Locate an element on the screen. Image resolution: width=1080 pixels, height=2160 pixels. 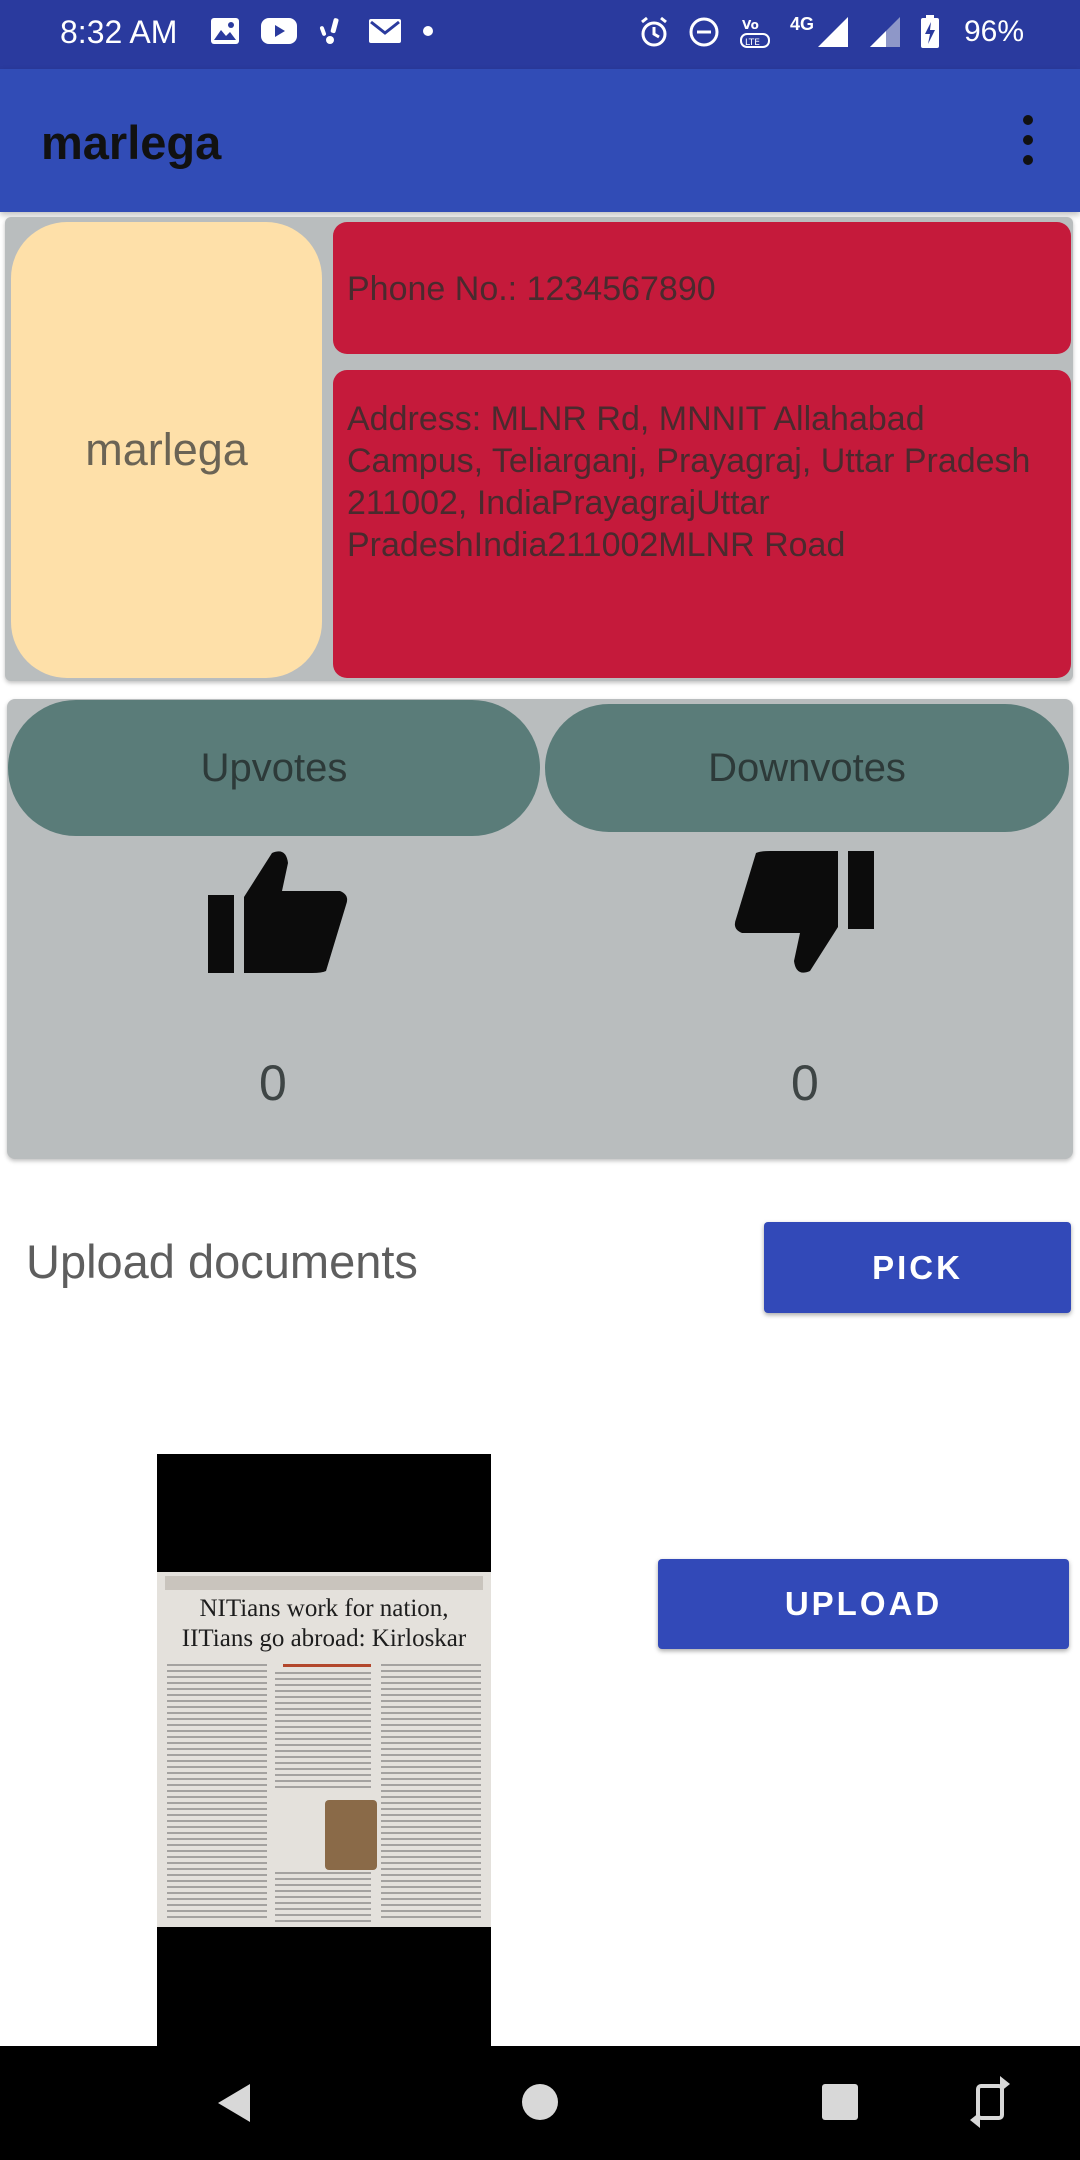
notification-icons is located at coordinates (322, 31).